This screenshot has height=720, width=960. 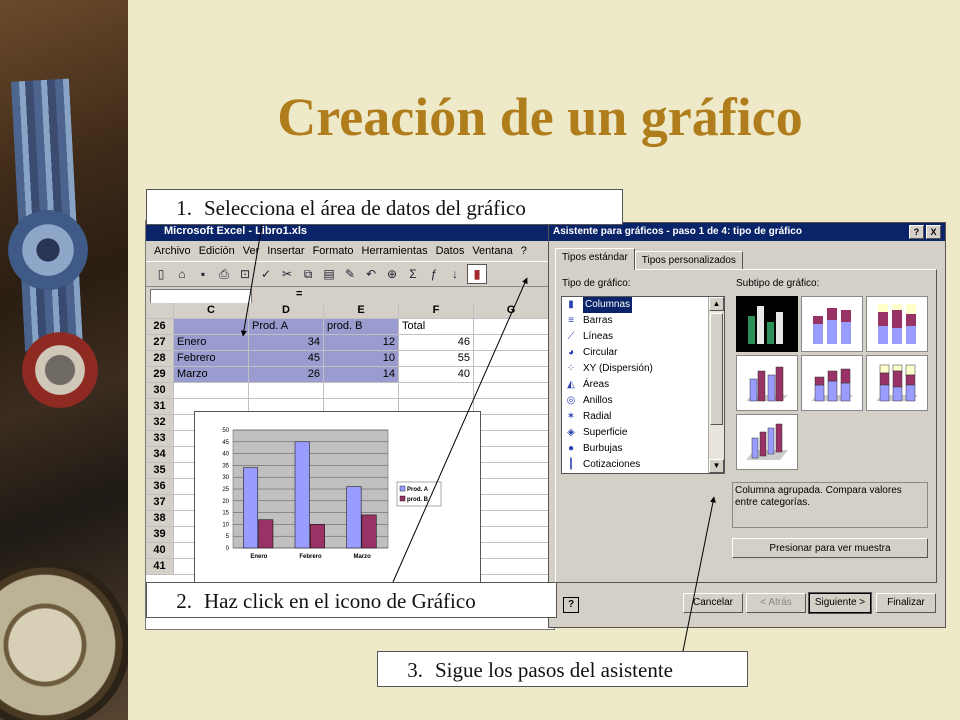 What do you see at coordinates (160, 407) in the screenshot?
I see `row-header: 31` at bounding box center [160, 407].